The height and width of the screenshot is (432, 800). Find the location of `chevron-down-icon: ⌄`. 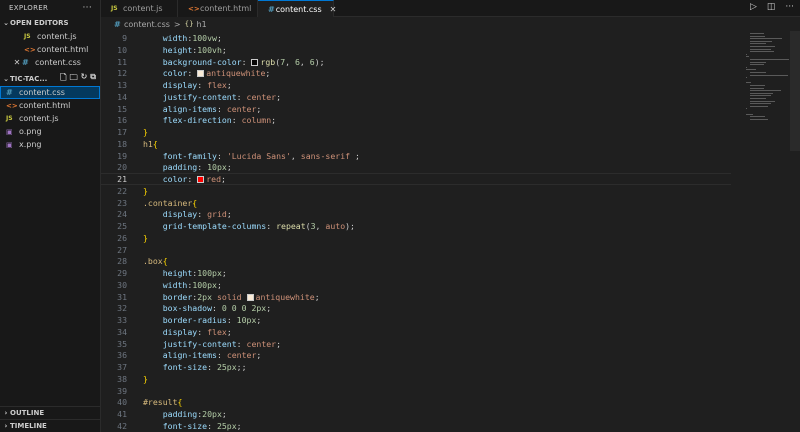

chevron-down-icon: ⌄ is located at coordinates (6, 79).